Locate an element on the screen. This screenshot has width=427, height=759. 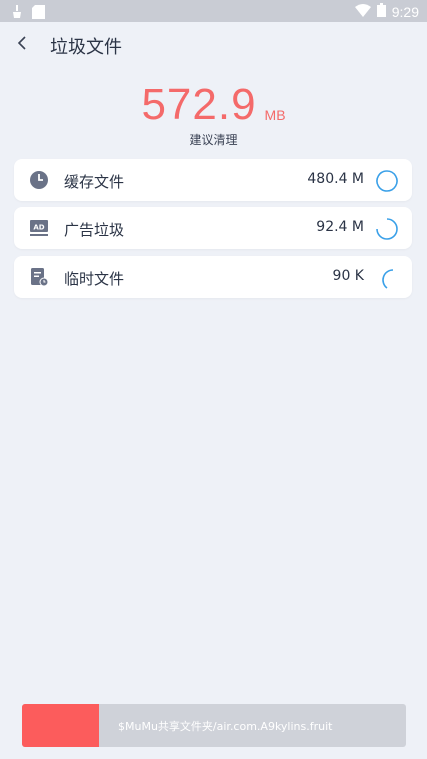
status-bar-right: 9:29 is located at coordinates (386, 12).